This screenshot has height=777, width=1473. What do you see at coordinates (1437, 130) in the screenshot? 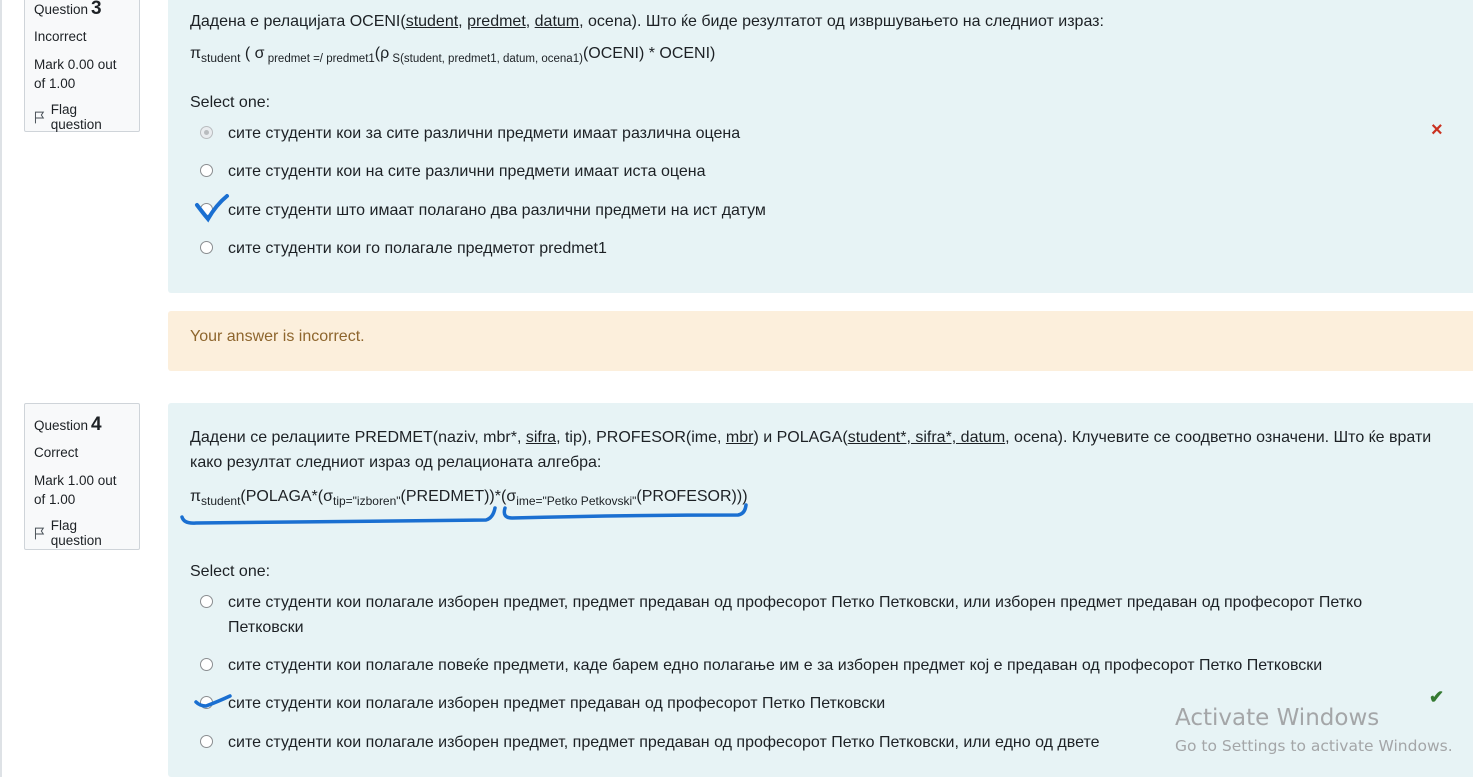
I see `incorrect-icon: ×` at bounding box center [1437, 130].